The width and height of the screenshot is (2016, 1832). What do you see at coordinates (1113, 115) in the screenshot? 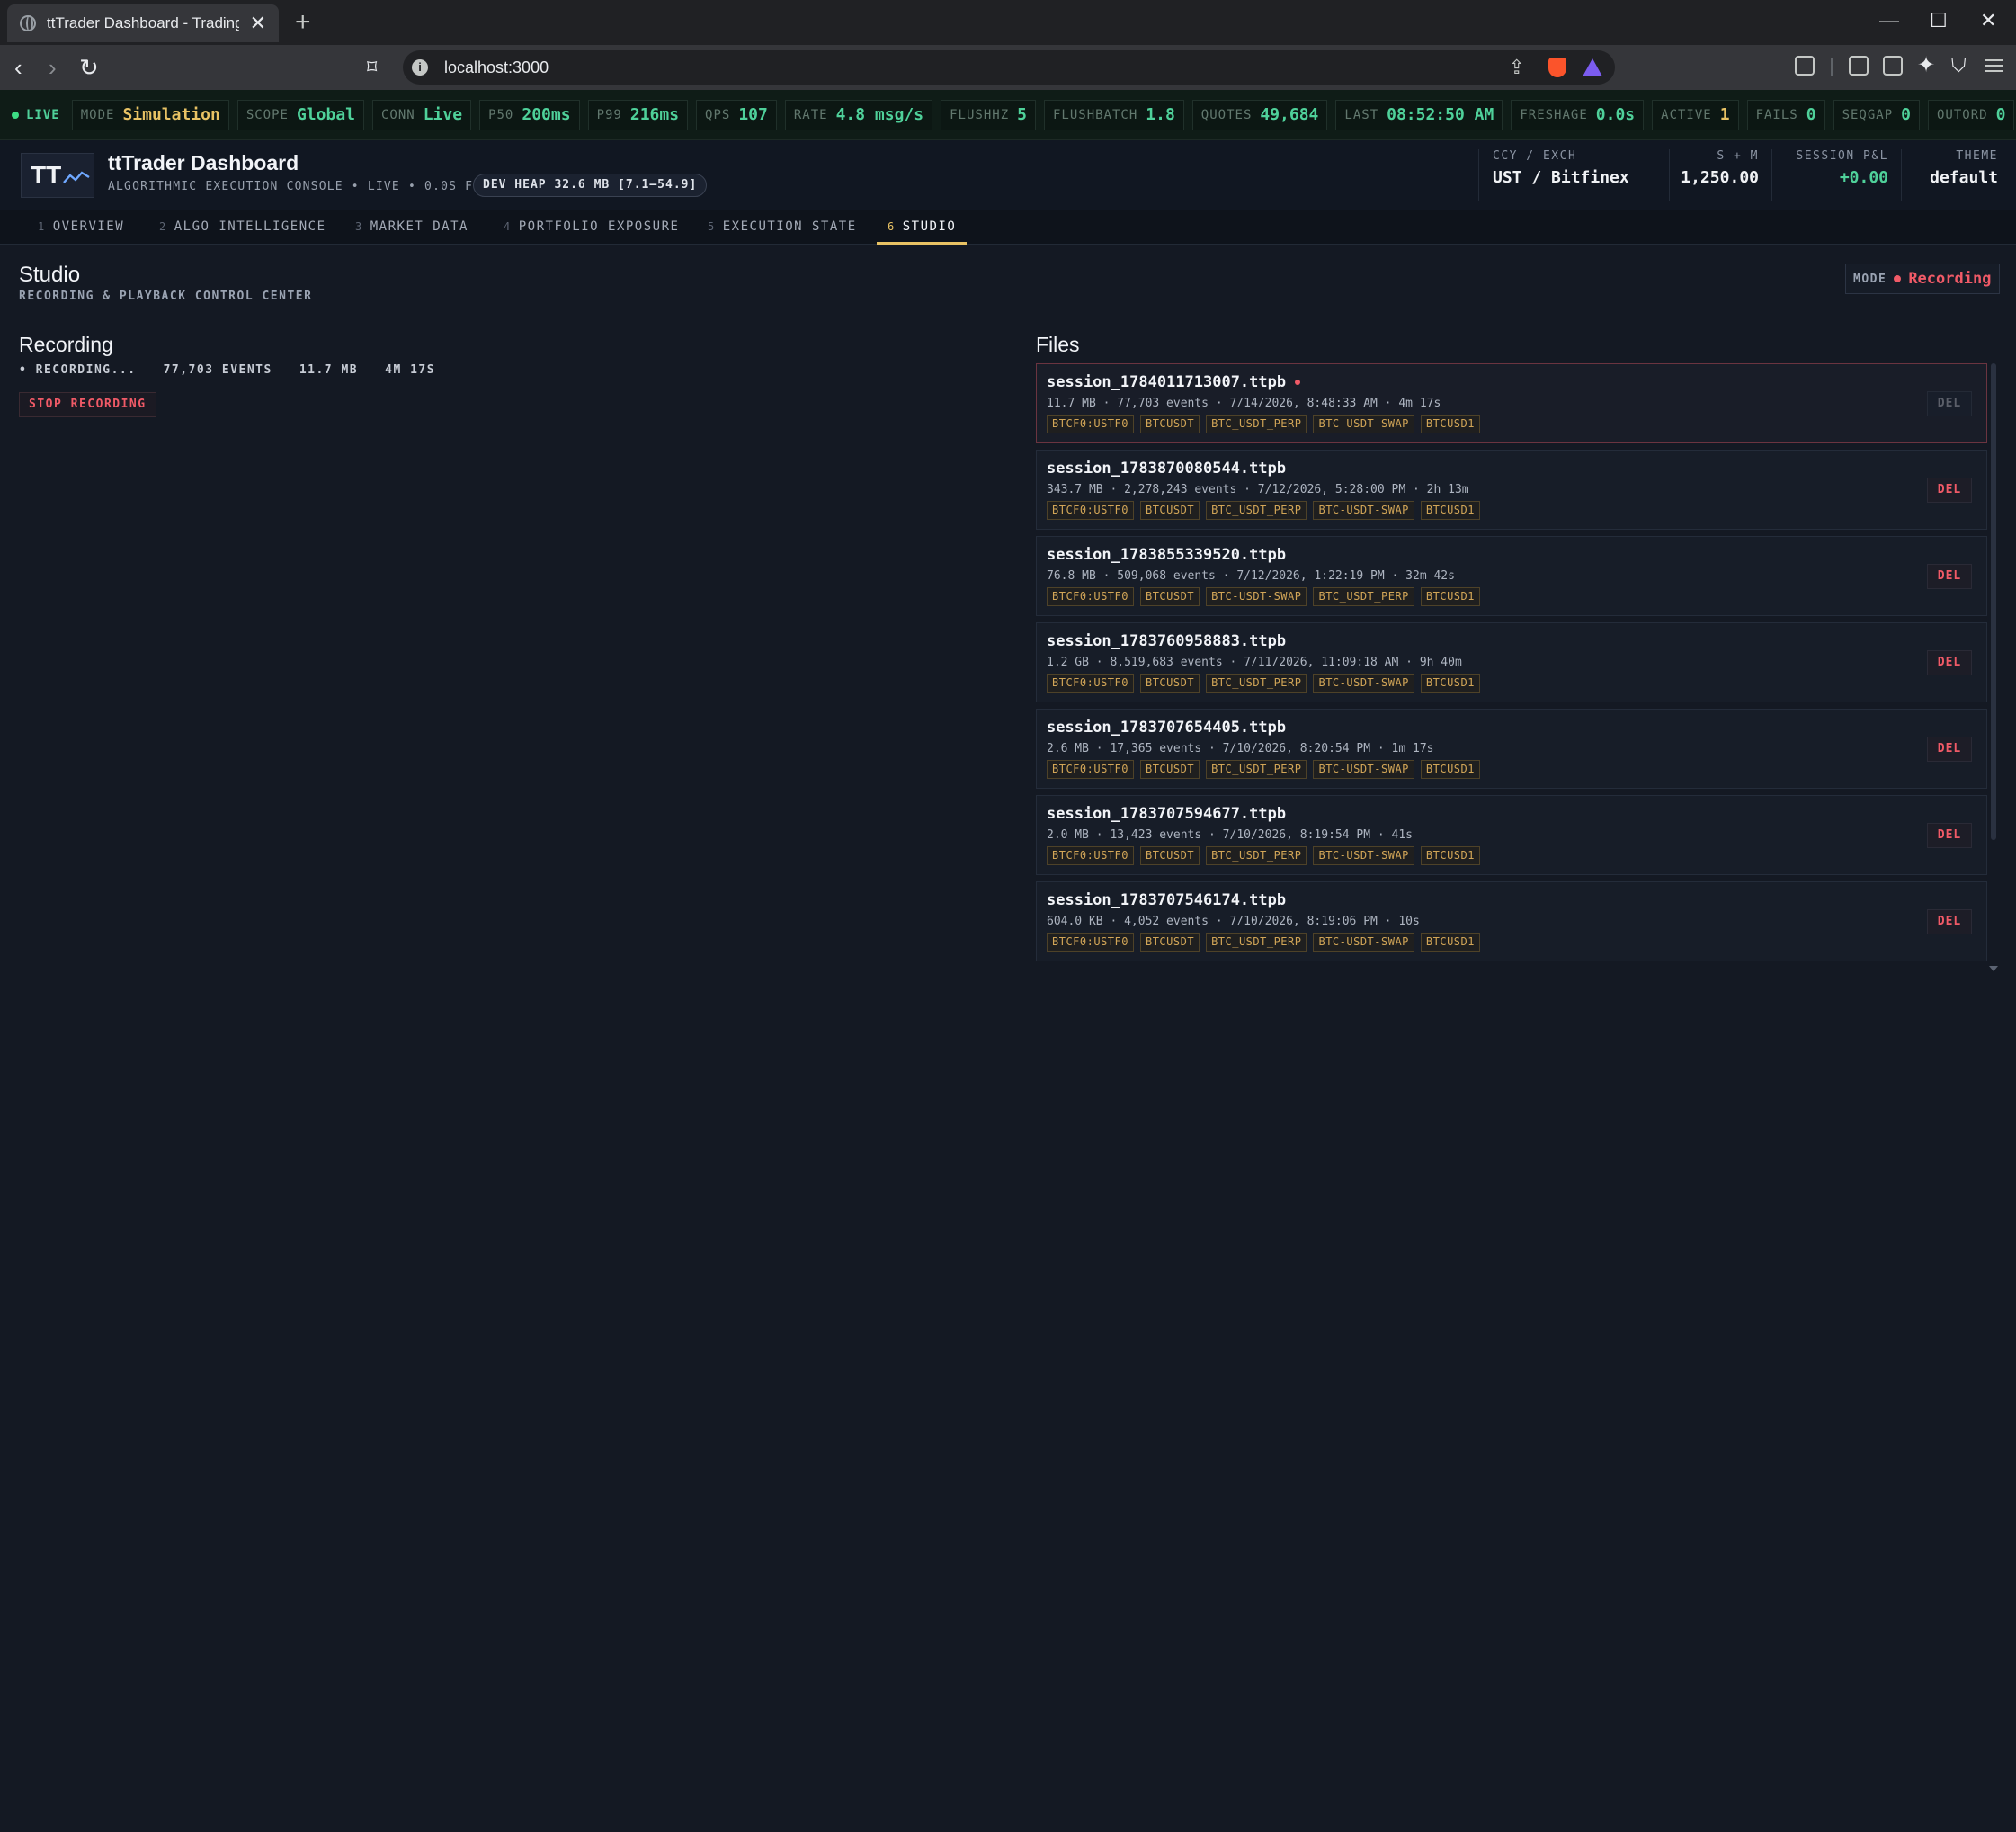
I see `stat-flushbatch: FLUSHBATCH 1.8` at bounding box center [1113, 115].